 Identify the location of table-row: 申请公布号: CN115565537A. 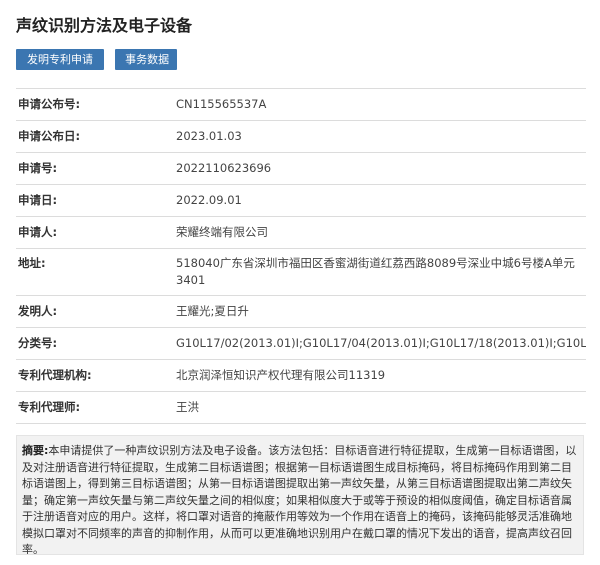
(301, 104).